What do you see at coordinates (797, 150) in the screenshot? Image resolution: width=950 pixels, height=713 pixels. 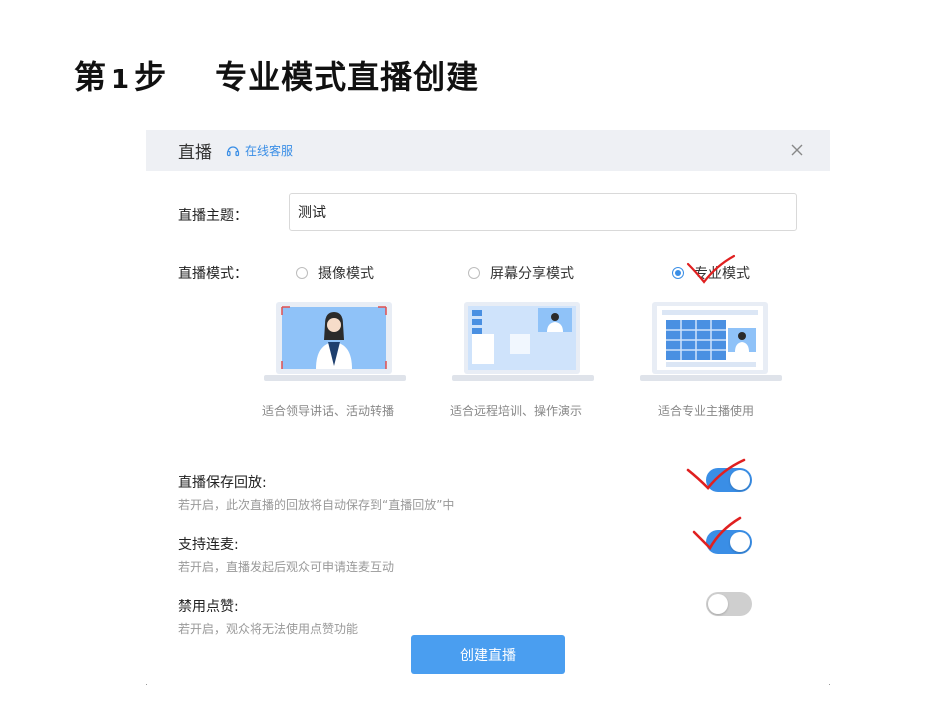 I see `close-icon` at bounding box center [797, 150].